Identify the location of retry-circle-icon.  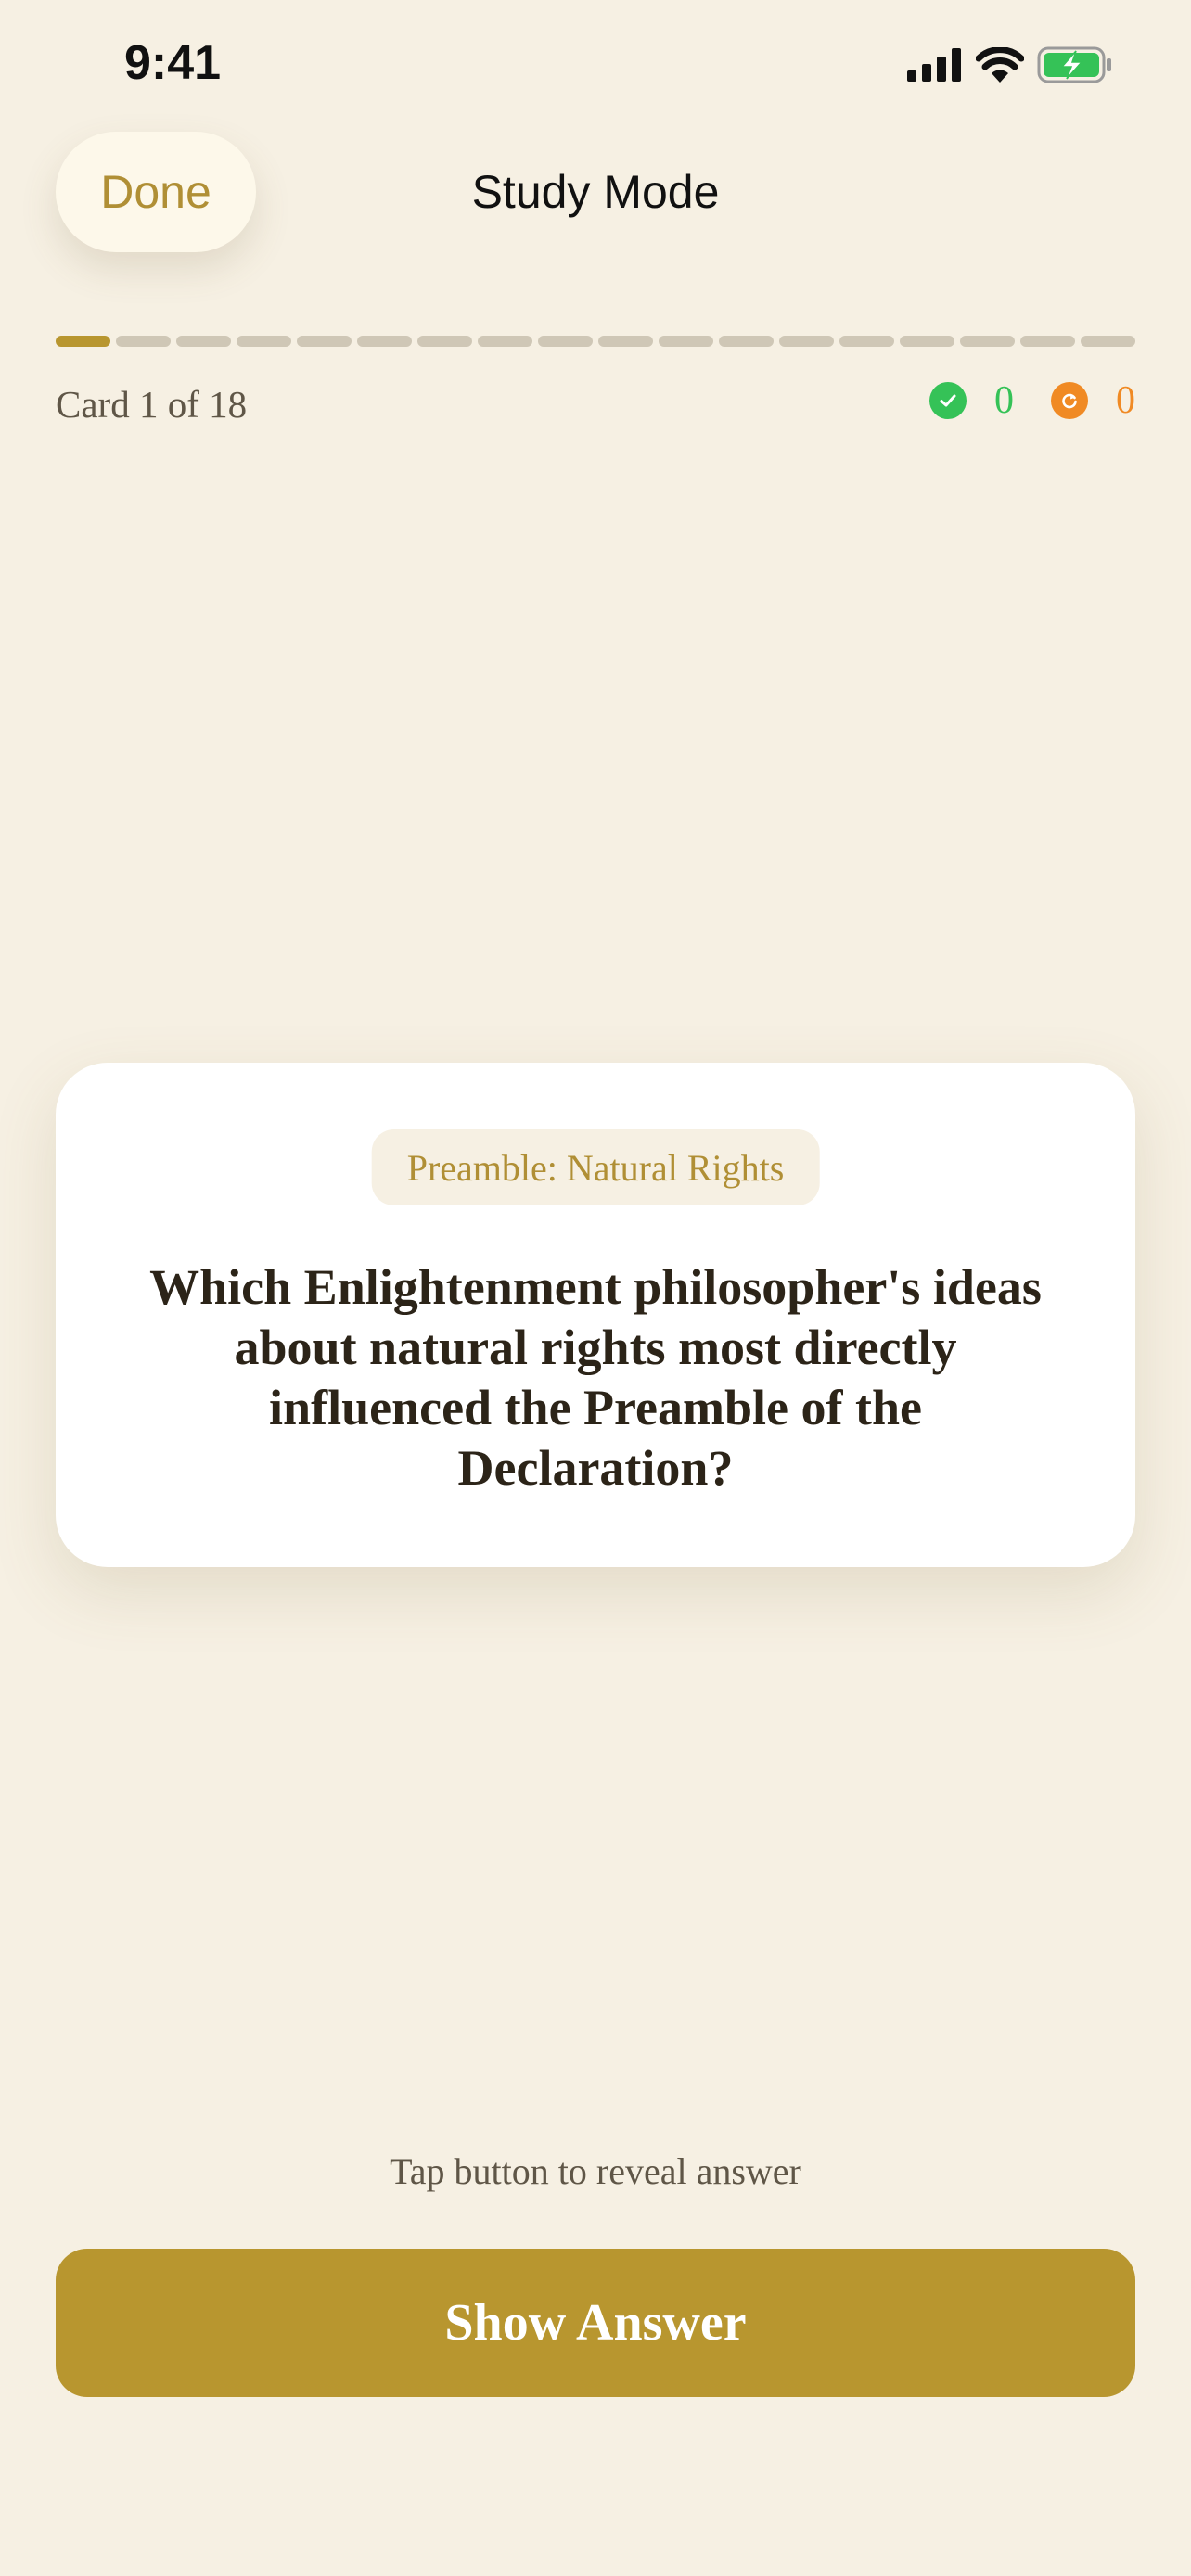
(1069, 400).